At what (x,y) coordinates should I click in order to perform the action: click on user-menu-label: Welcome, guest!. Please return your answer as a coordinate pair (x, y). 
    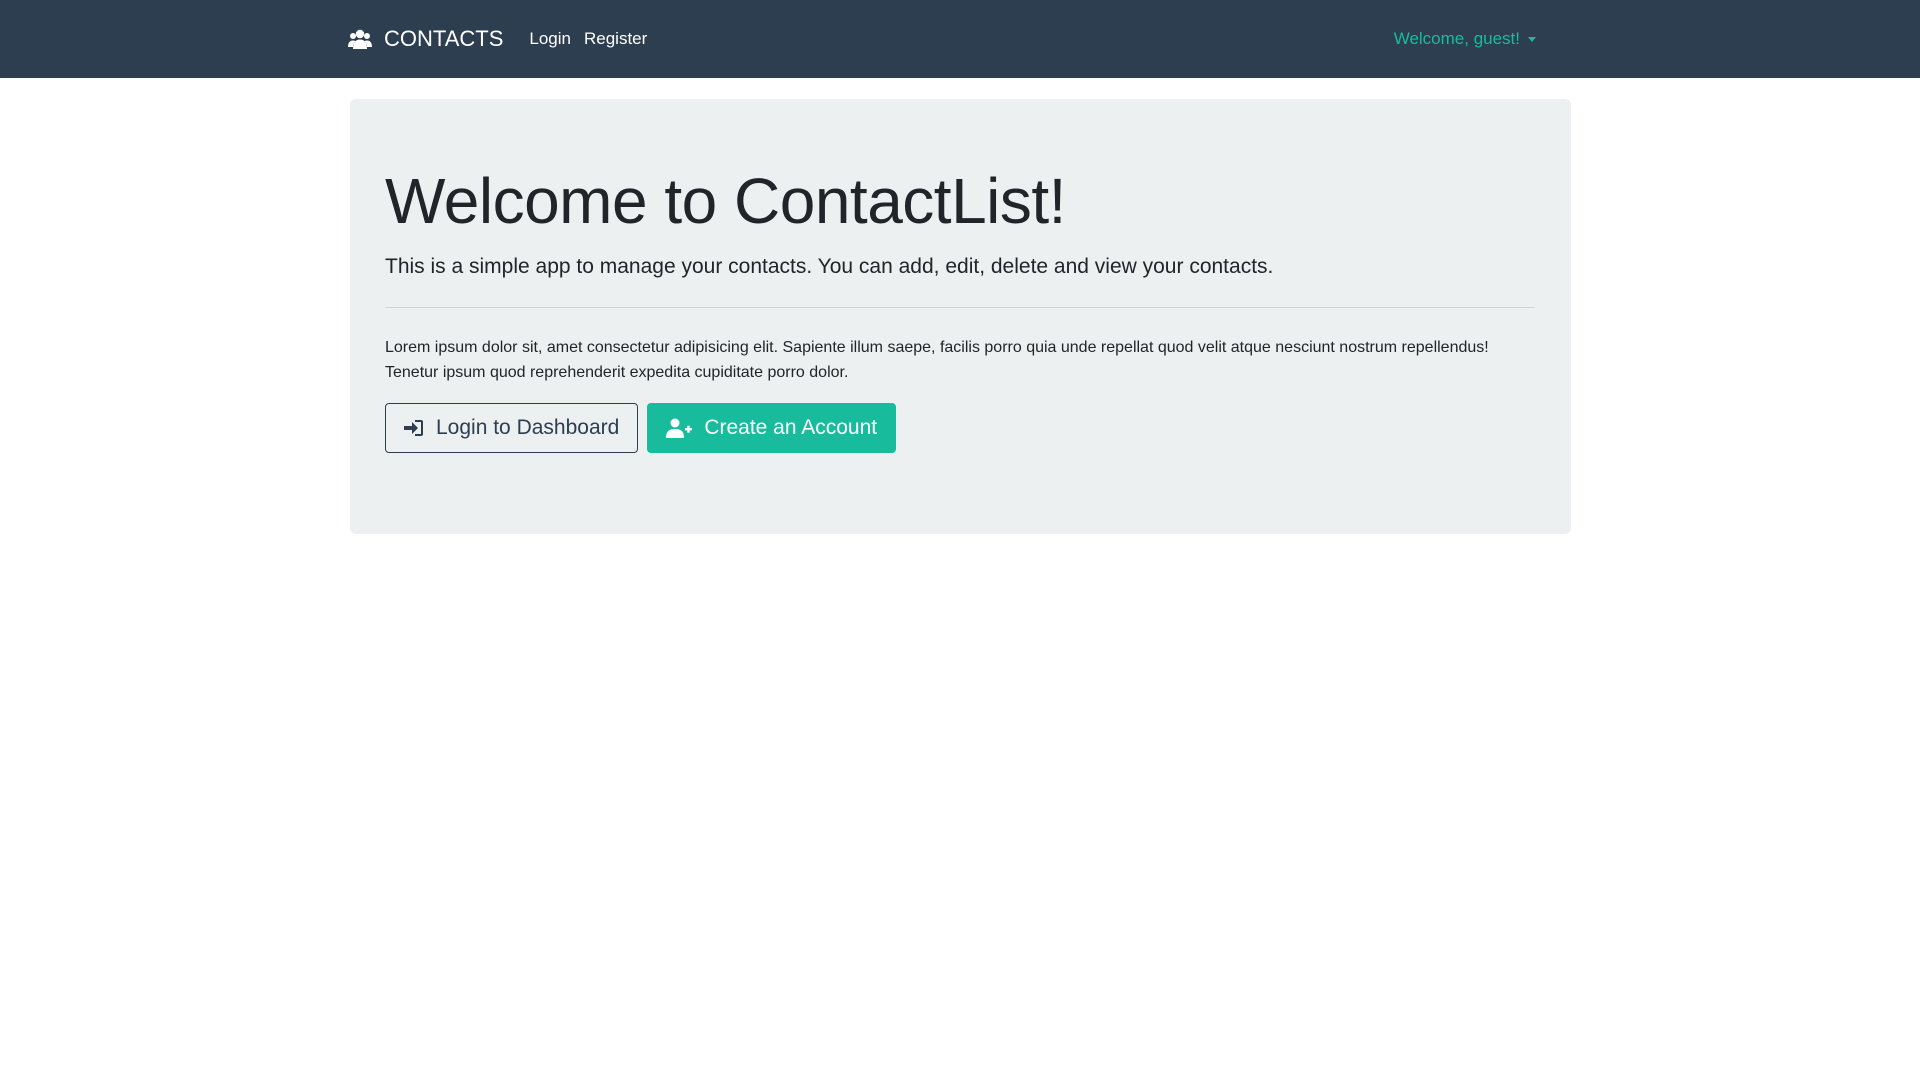
    Looking at the image, I should click on (1456, 38).